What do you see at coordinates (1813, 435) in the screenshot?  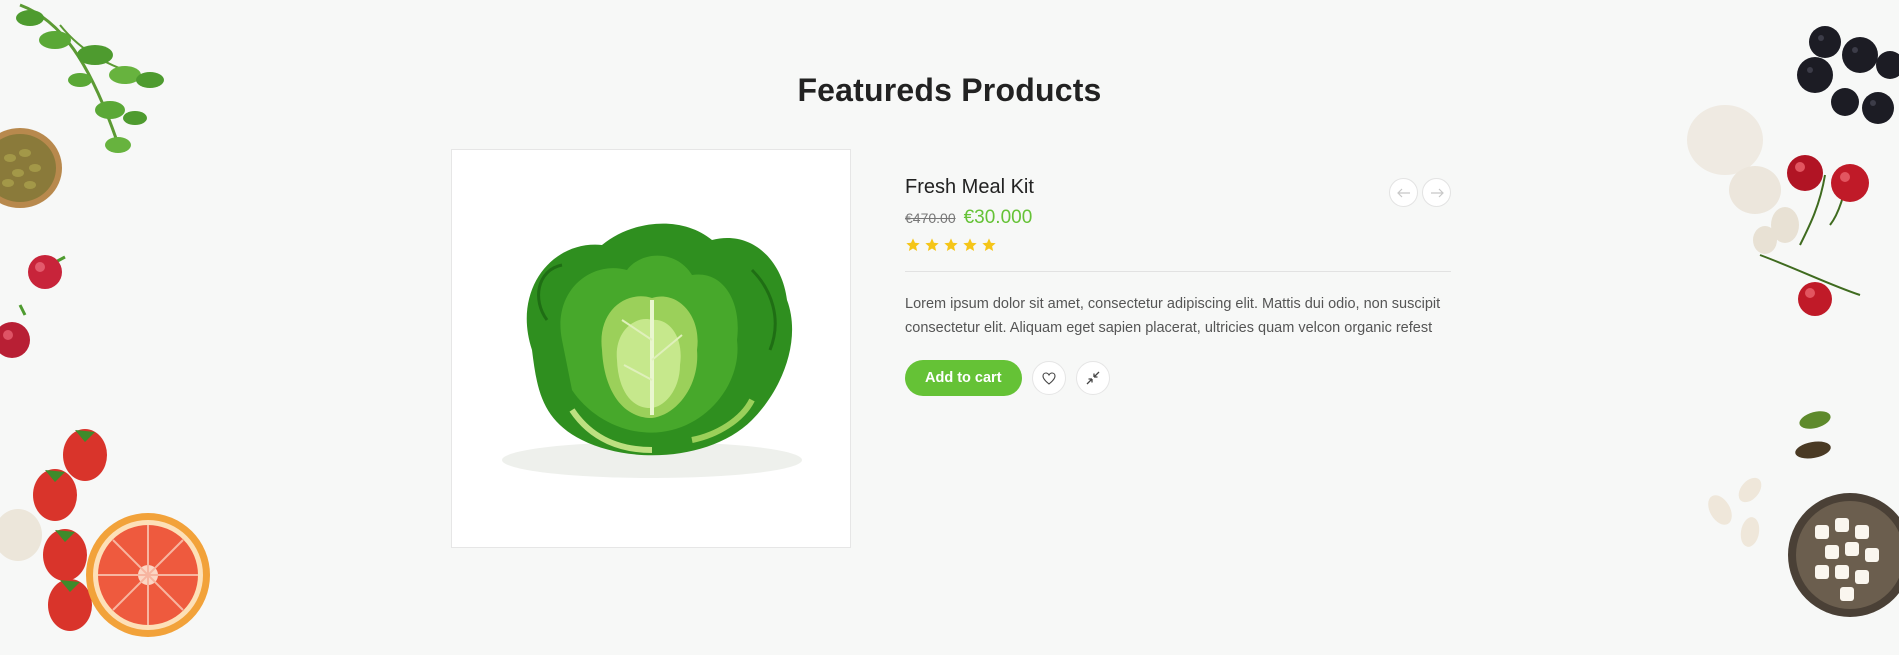 I see `pumpkin-seeds-decoration` at bounding box center [1813, 435].